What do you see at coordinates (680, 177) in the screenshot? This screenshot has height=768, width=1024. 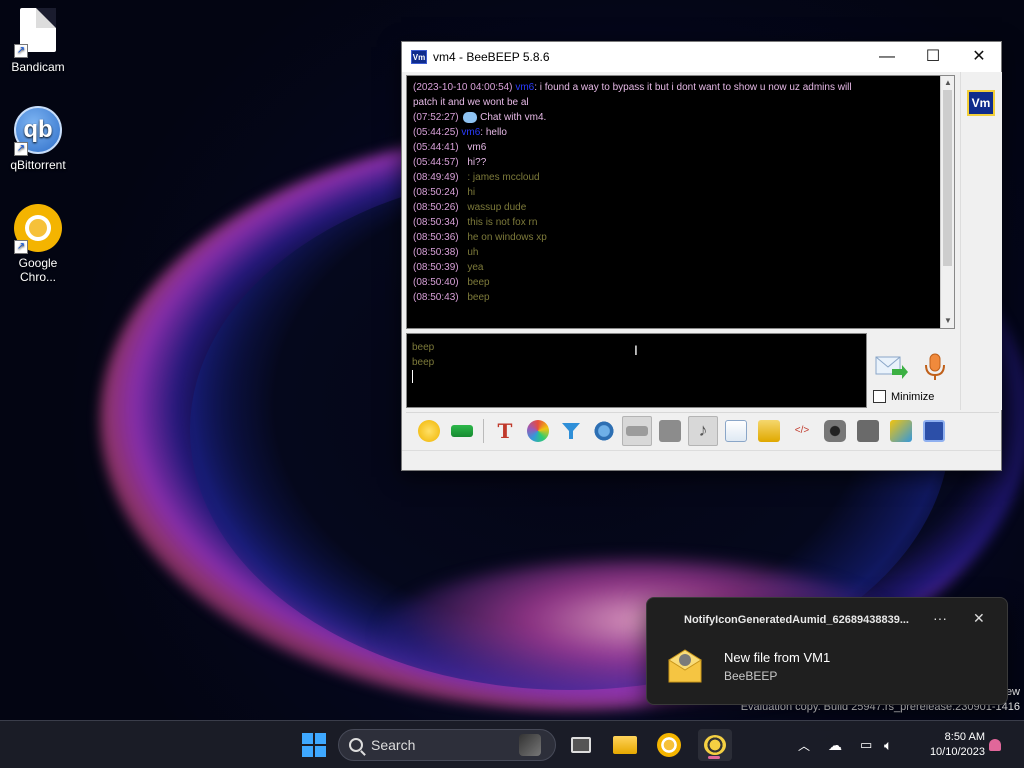 I see `chat-message: (08:49:49) : james mccloud` at bounding box center [680, 177].